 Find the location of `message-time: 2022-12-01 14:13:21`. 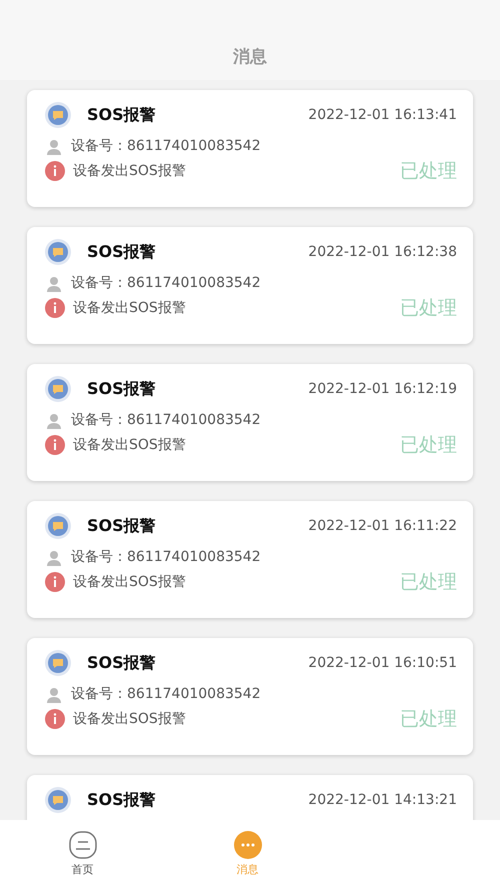

message-time: 2022-12-01 14:13:21 is located at coordinates (382, 800).